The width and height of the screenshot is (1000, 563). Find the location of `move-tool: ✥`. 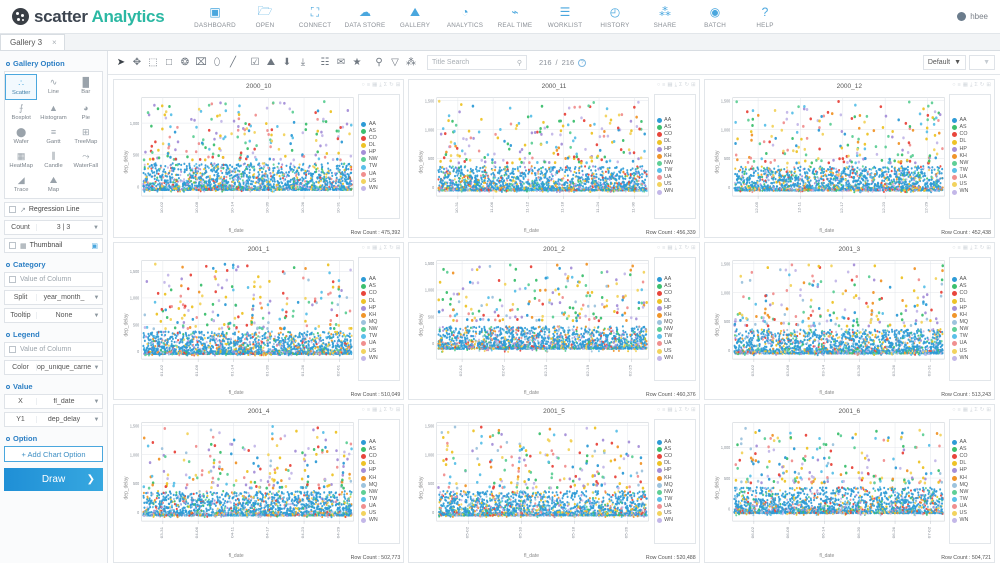

move-tool: ✥ is located at coordinates (137, 63).